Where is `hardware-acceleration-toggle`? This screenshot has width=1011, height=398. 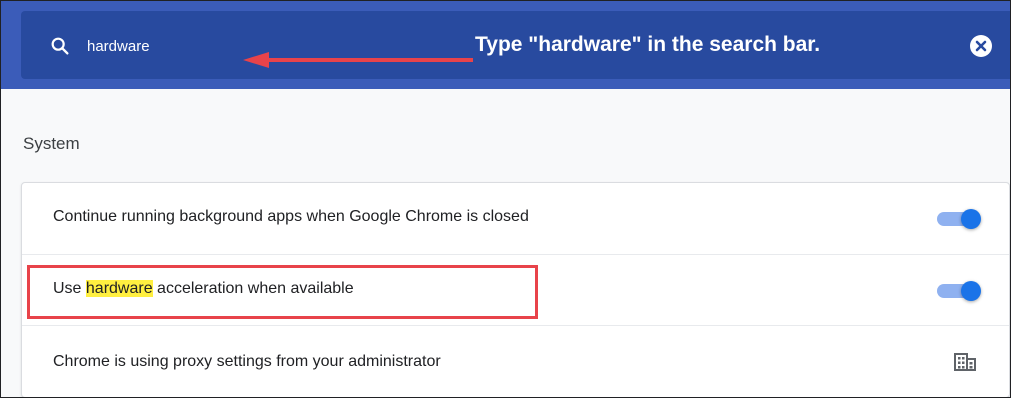 hardware-acceleration-toggle is located at coordinates (958, 291).